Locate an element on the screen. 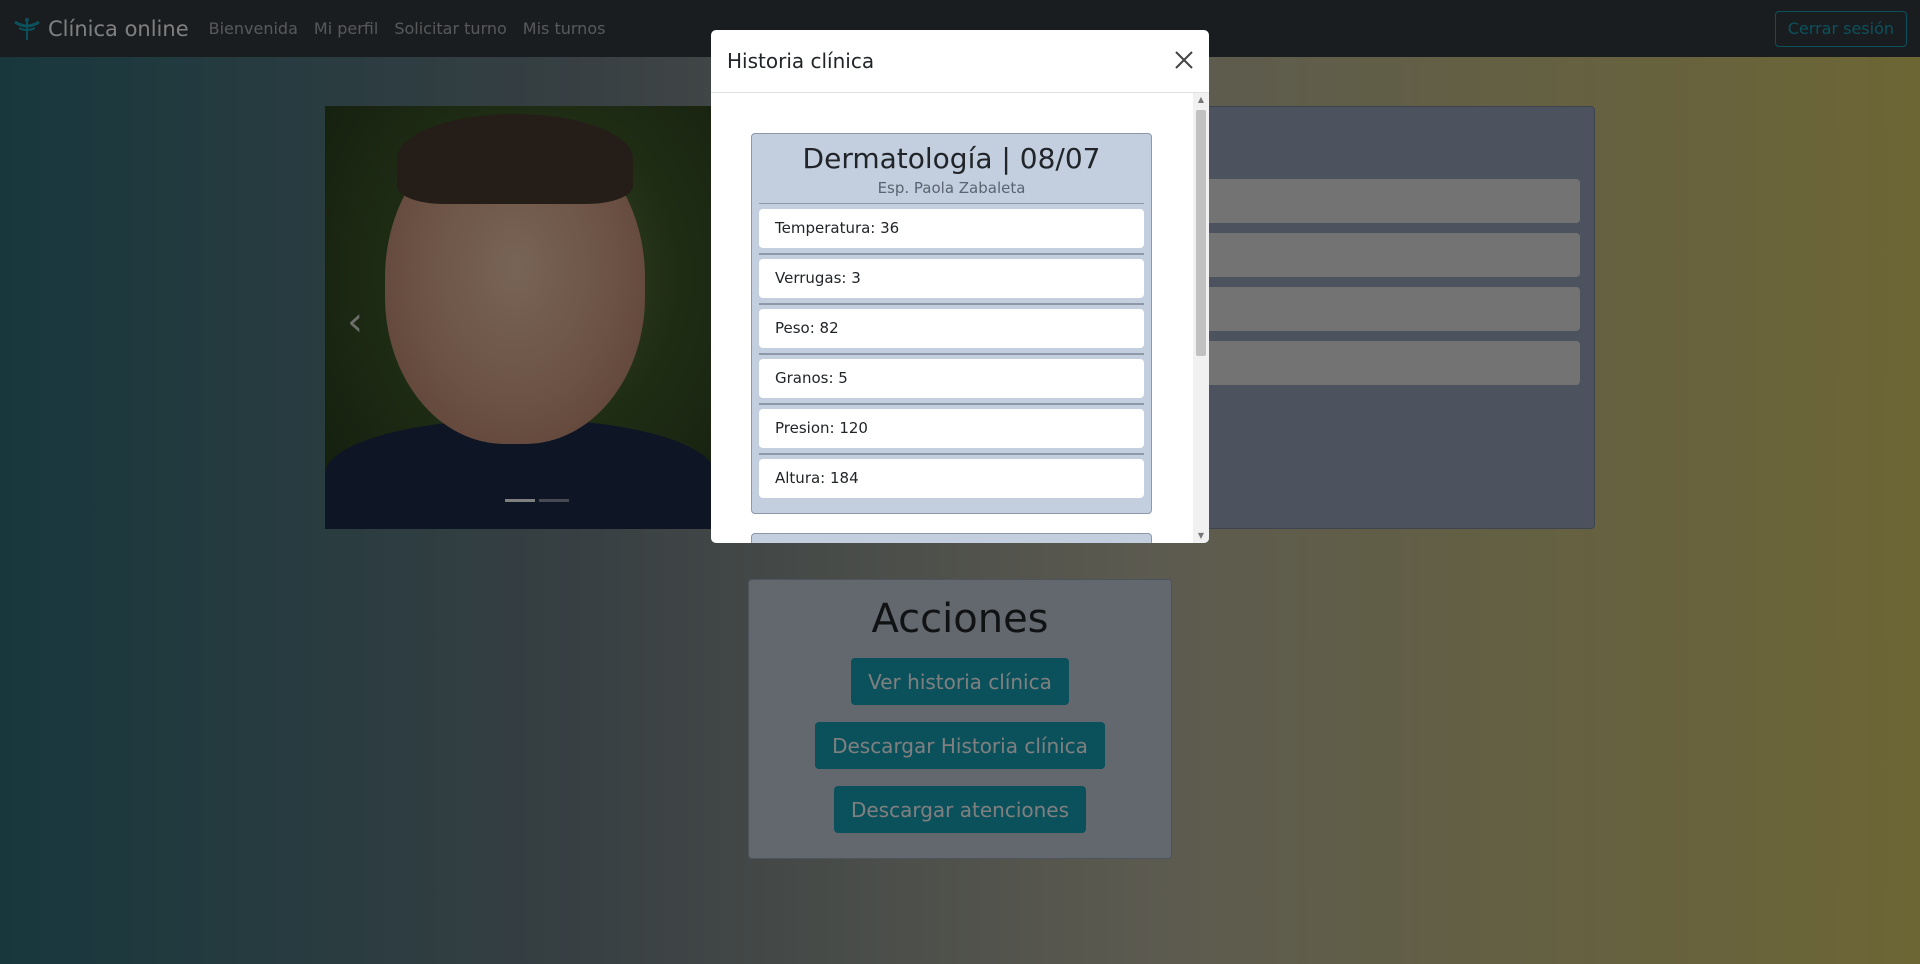  record-item-altura: Altura: 184 is located at coordinates (951, 478).